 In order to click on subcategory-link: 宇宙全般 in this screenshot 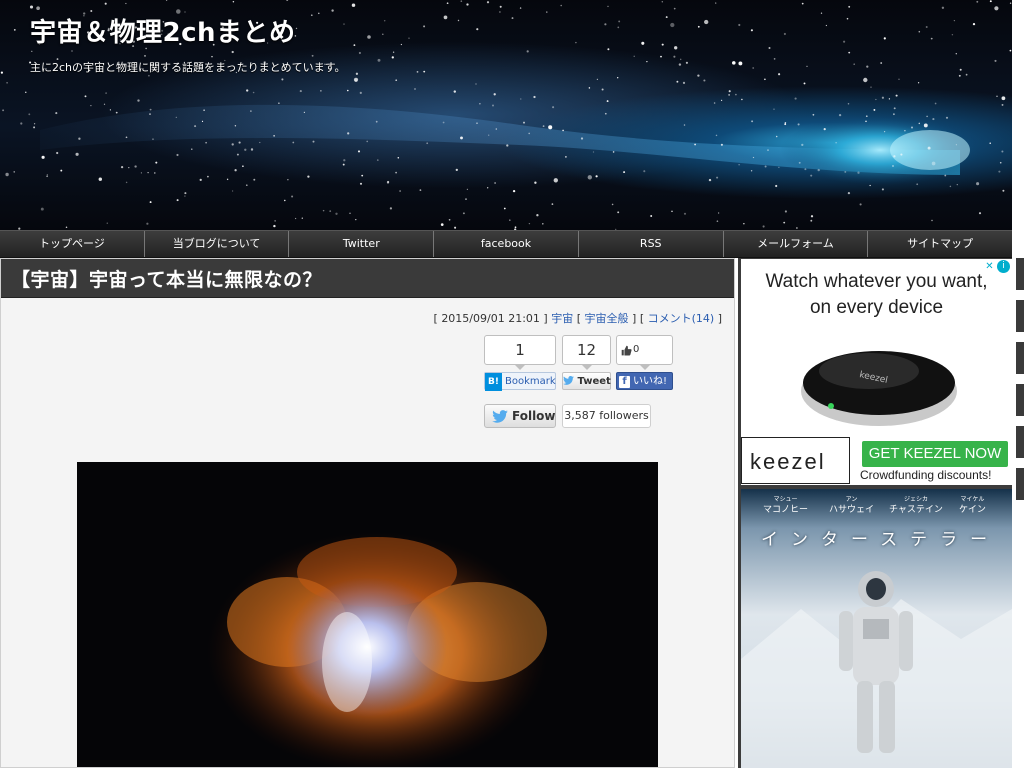, I will do `click(607, 318)`.